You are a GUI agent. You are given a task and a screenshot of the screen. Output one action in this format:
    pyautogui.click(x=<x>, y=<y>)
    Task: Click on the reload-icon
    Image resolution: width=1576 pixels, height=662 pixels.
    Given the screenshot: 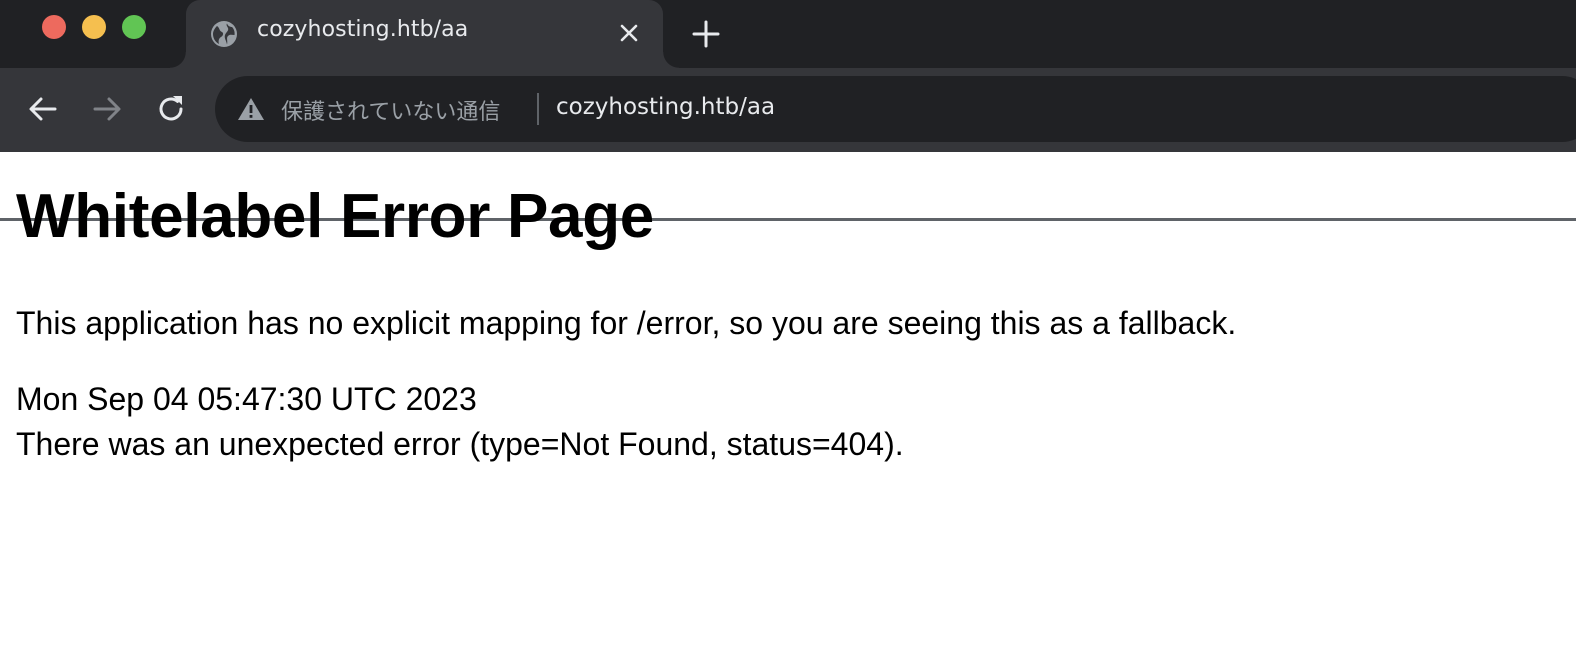 What is the action you would take?
    pyautogui.click(x=171, y=109)
    